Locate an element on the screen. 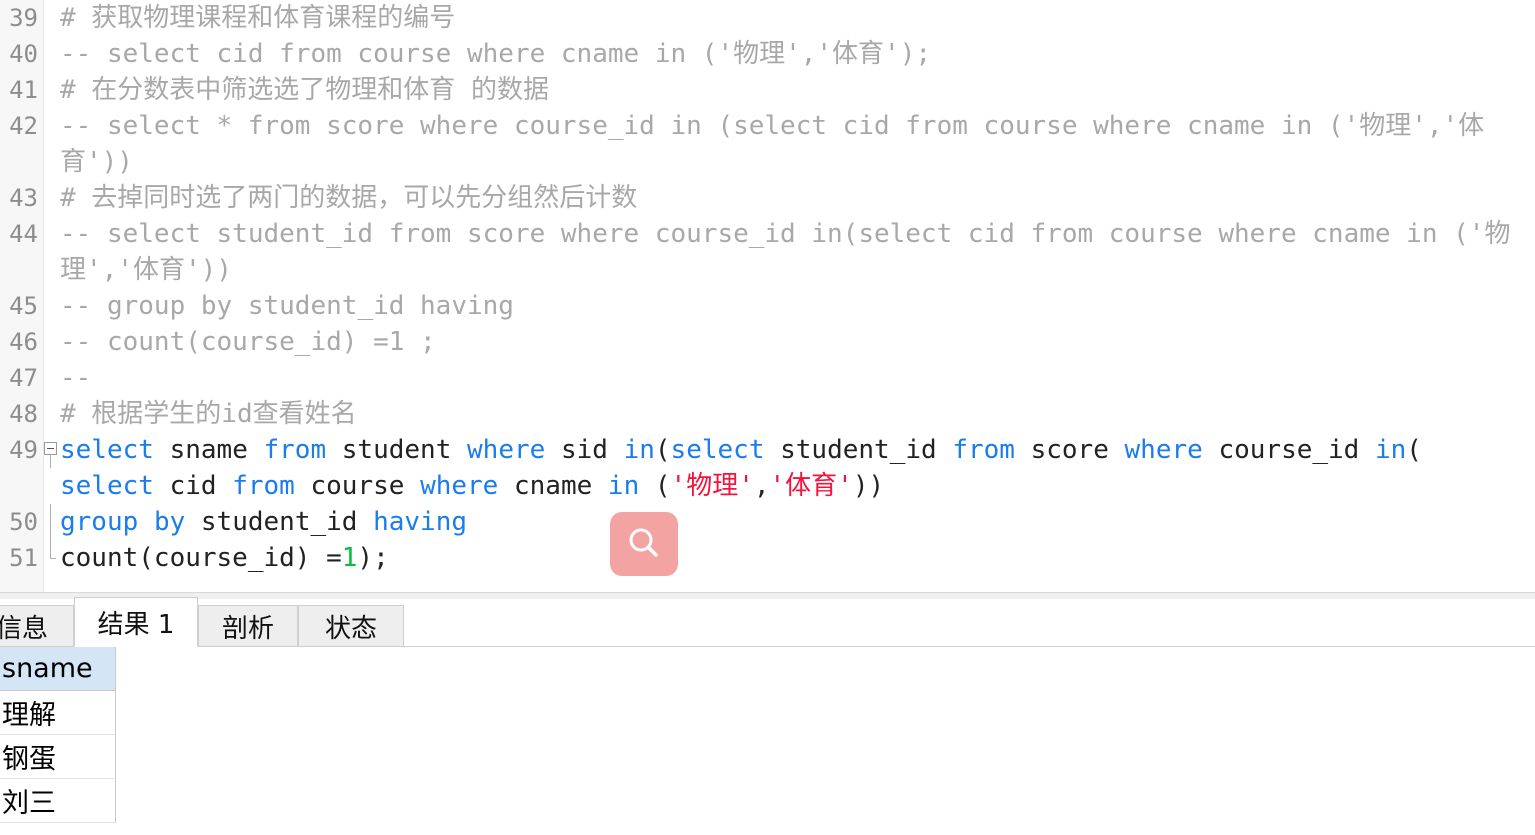 The image size is (1535, 835). grid-data-cell: 刘三 is located at coordinates (58, 801).